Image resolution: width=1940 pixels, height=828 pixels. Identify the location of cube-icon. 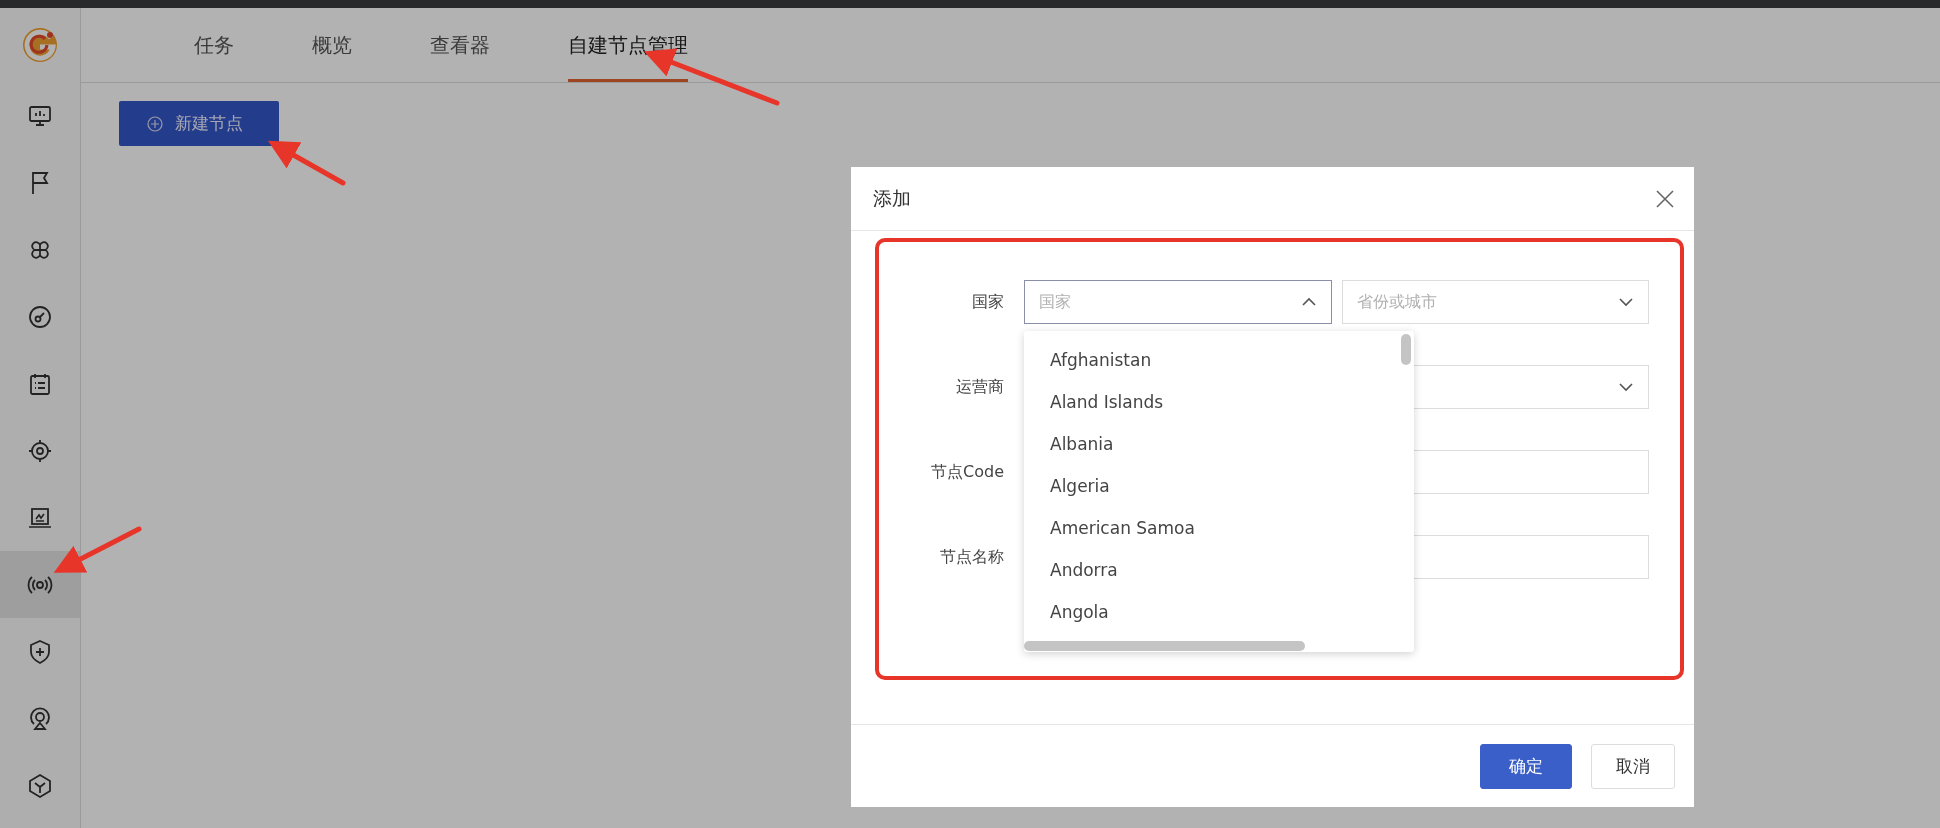
(40, 785).